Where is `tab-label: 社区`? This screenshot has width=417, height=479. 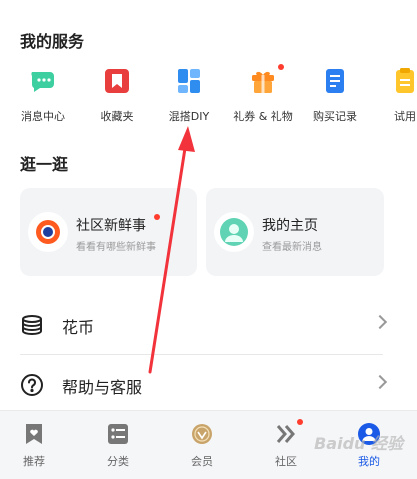 tab-label: 社区 is located at coordinates (286, 461).